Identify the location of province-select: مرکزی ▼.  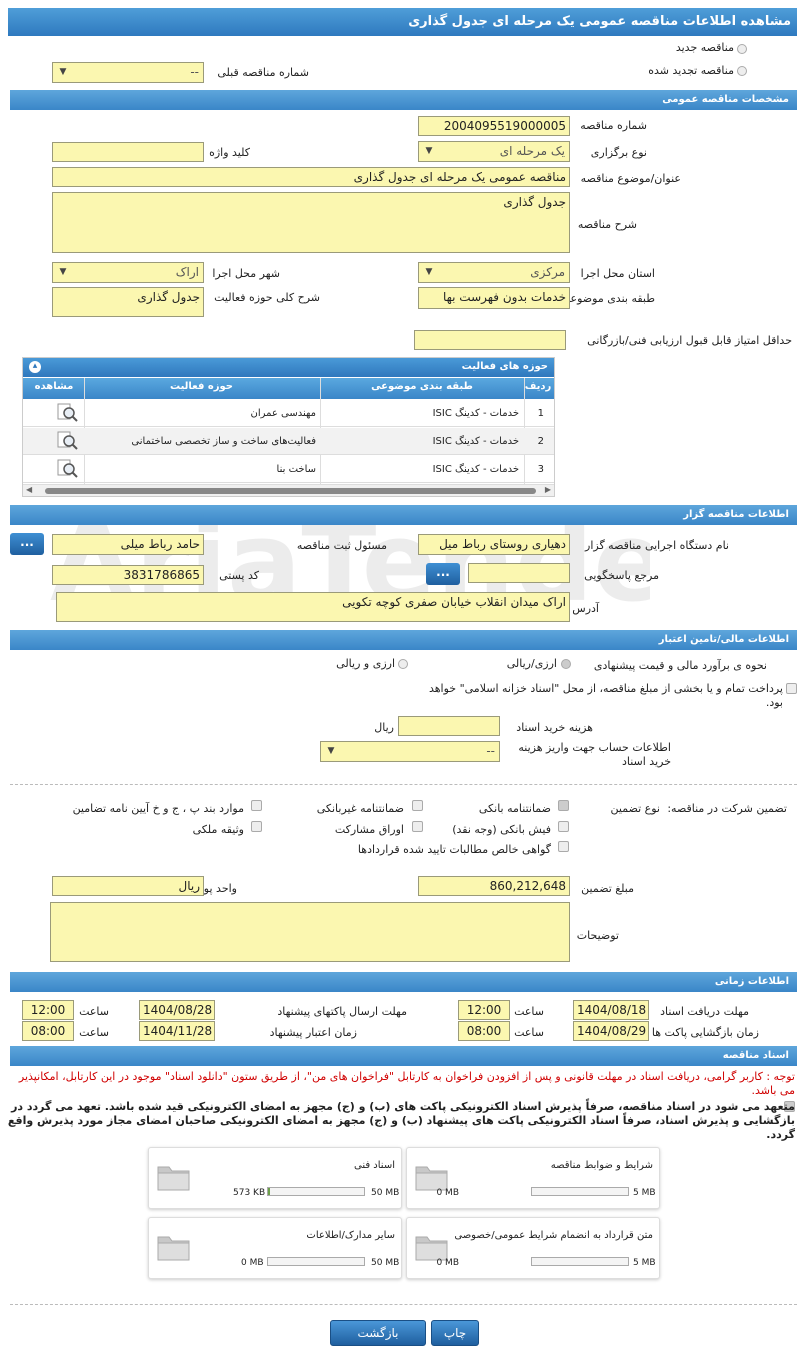
(494, 272).